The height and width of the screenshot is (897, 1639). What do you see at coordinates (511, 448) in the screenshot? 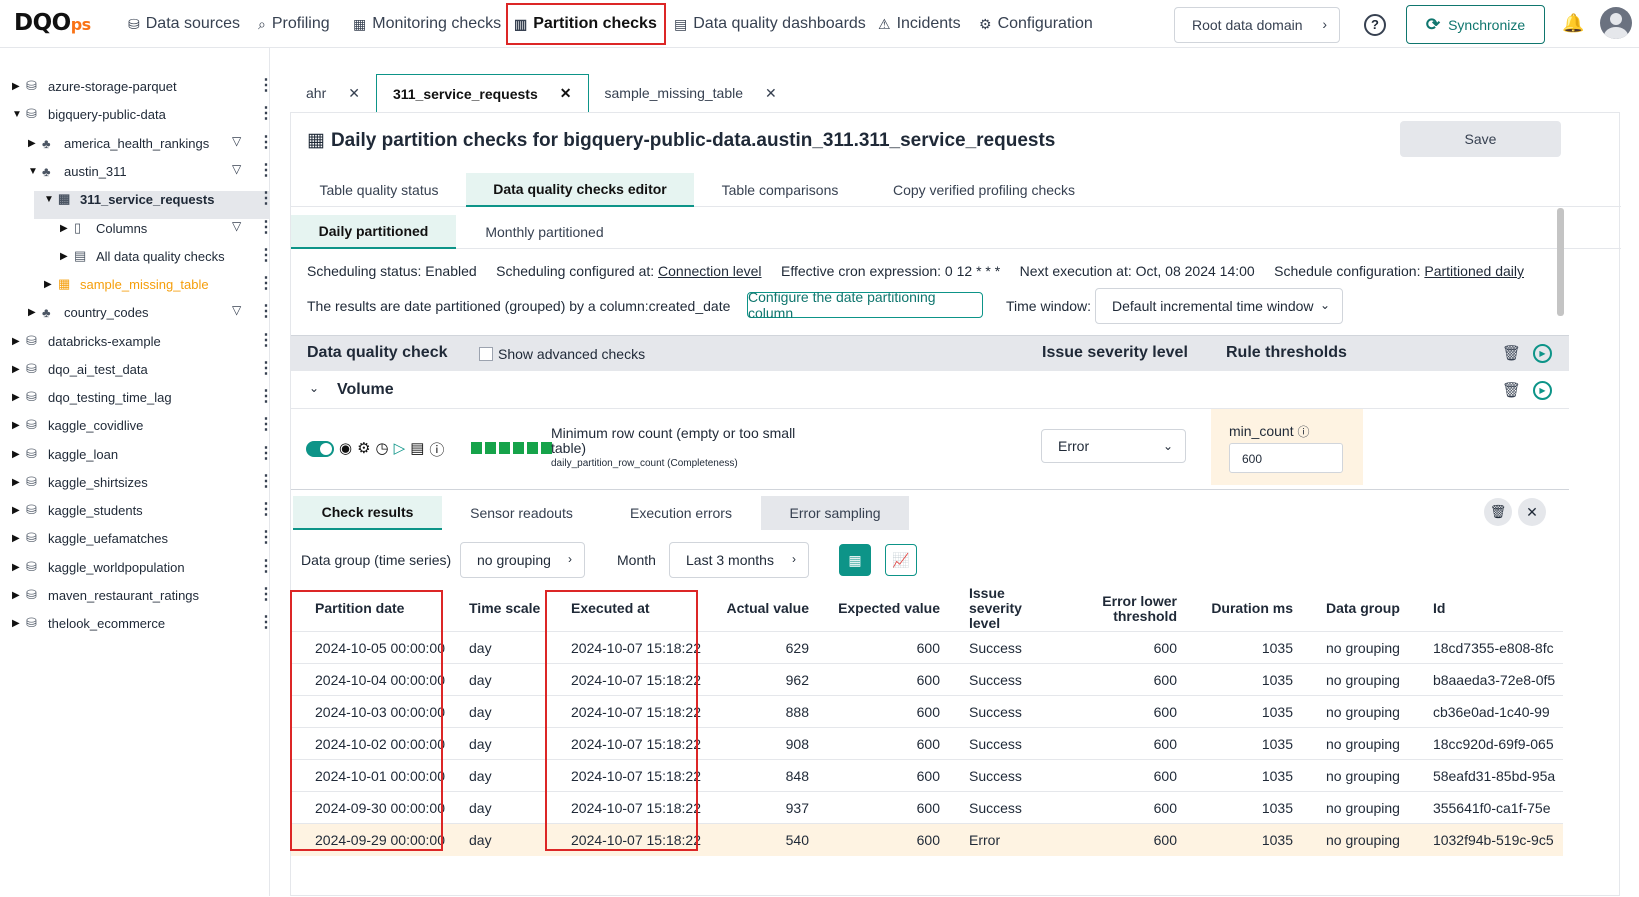
I see `check-results-bars` at bounding box center [511, 448].